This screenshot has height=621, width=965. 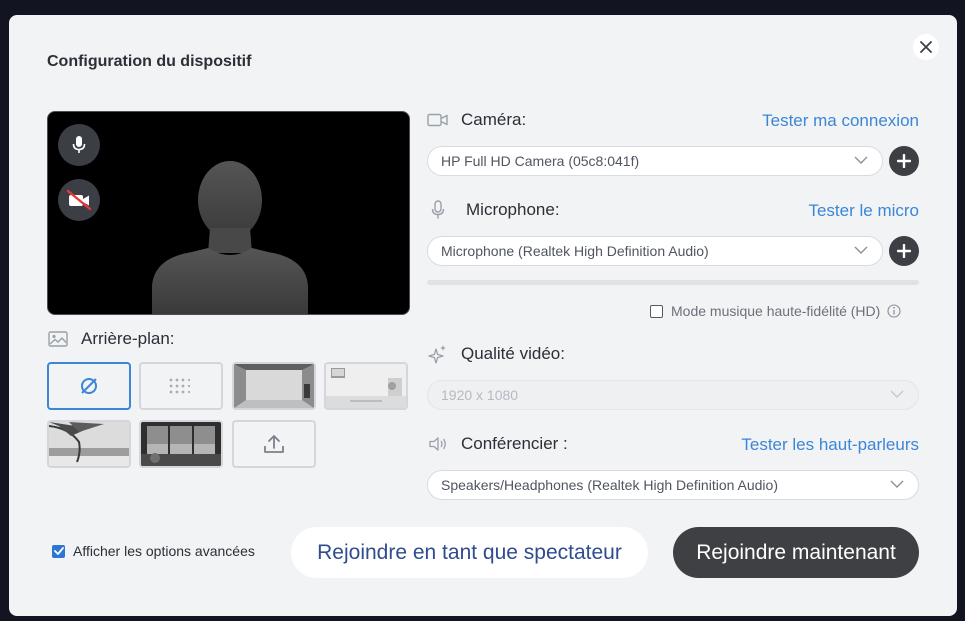 What do you see at coordinates (230, 237) in the screenshot?
I see `user-silhouette` at bounding box center [230, 237].